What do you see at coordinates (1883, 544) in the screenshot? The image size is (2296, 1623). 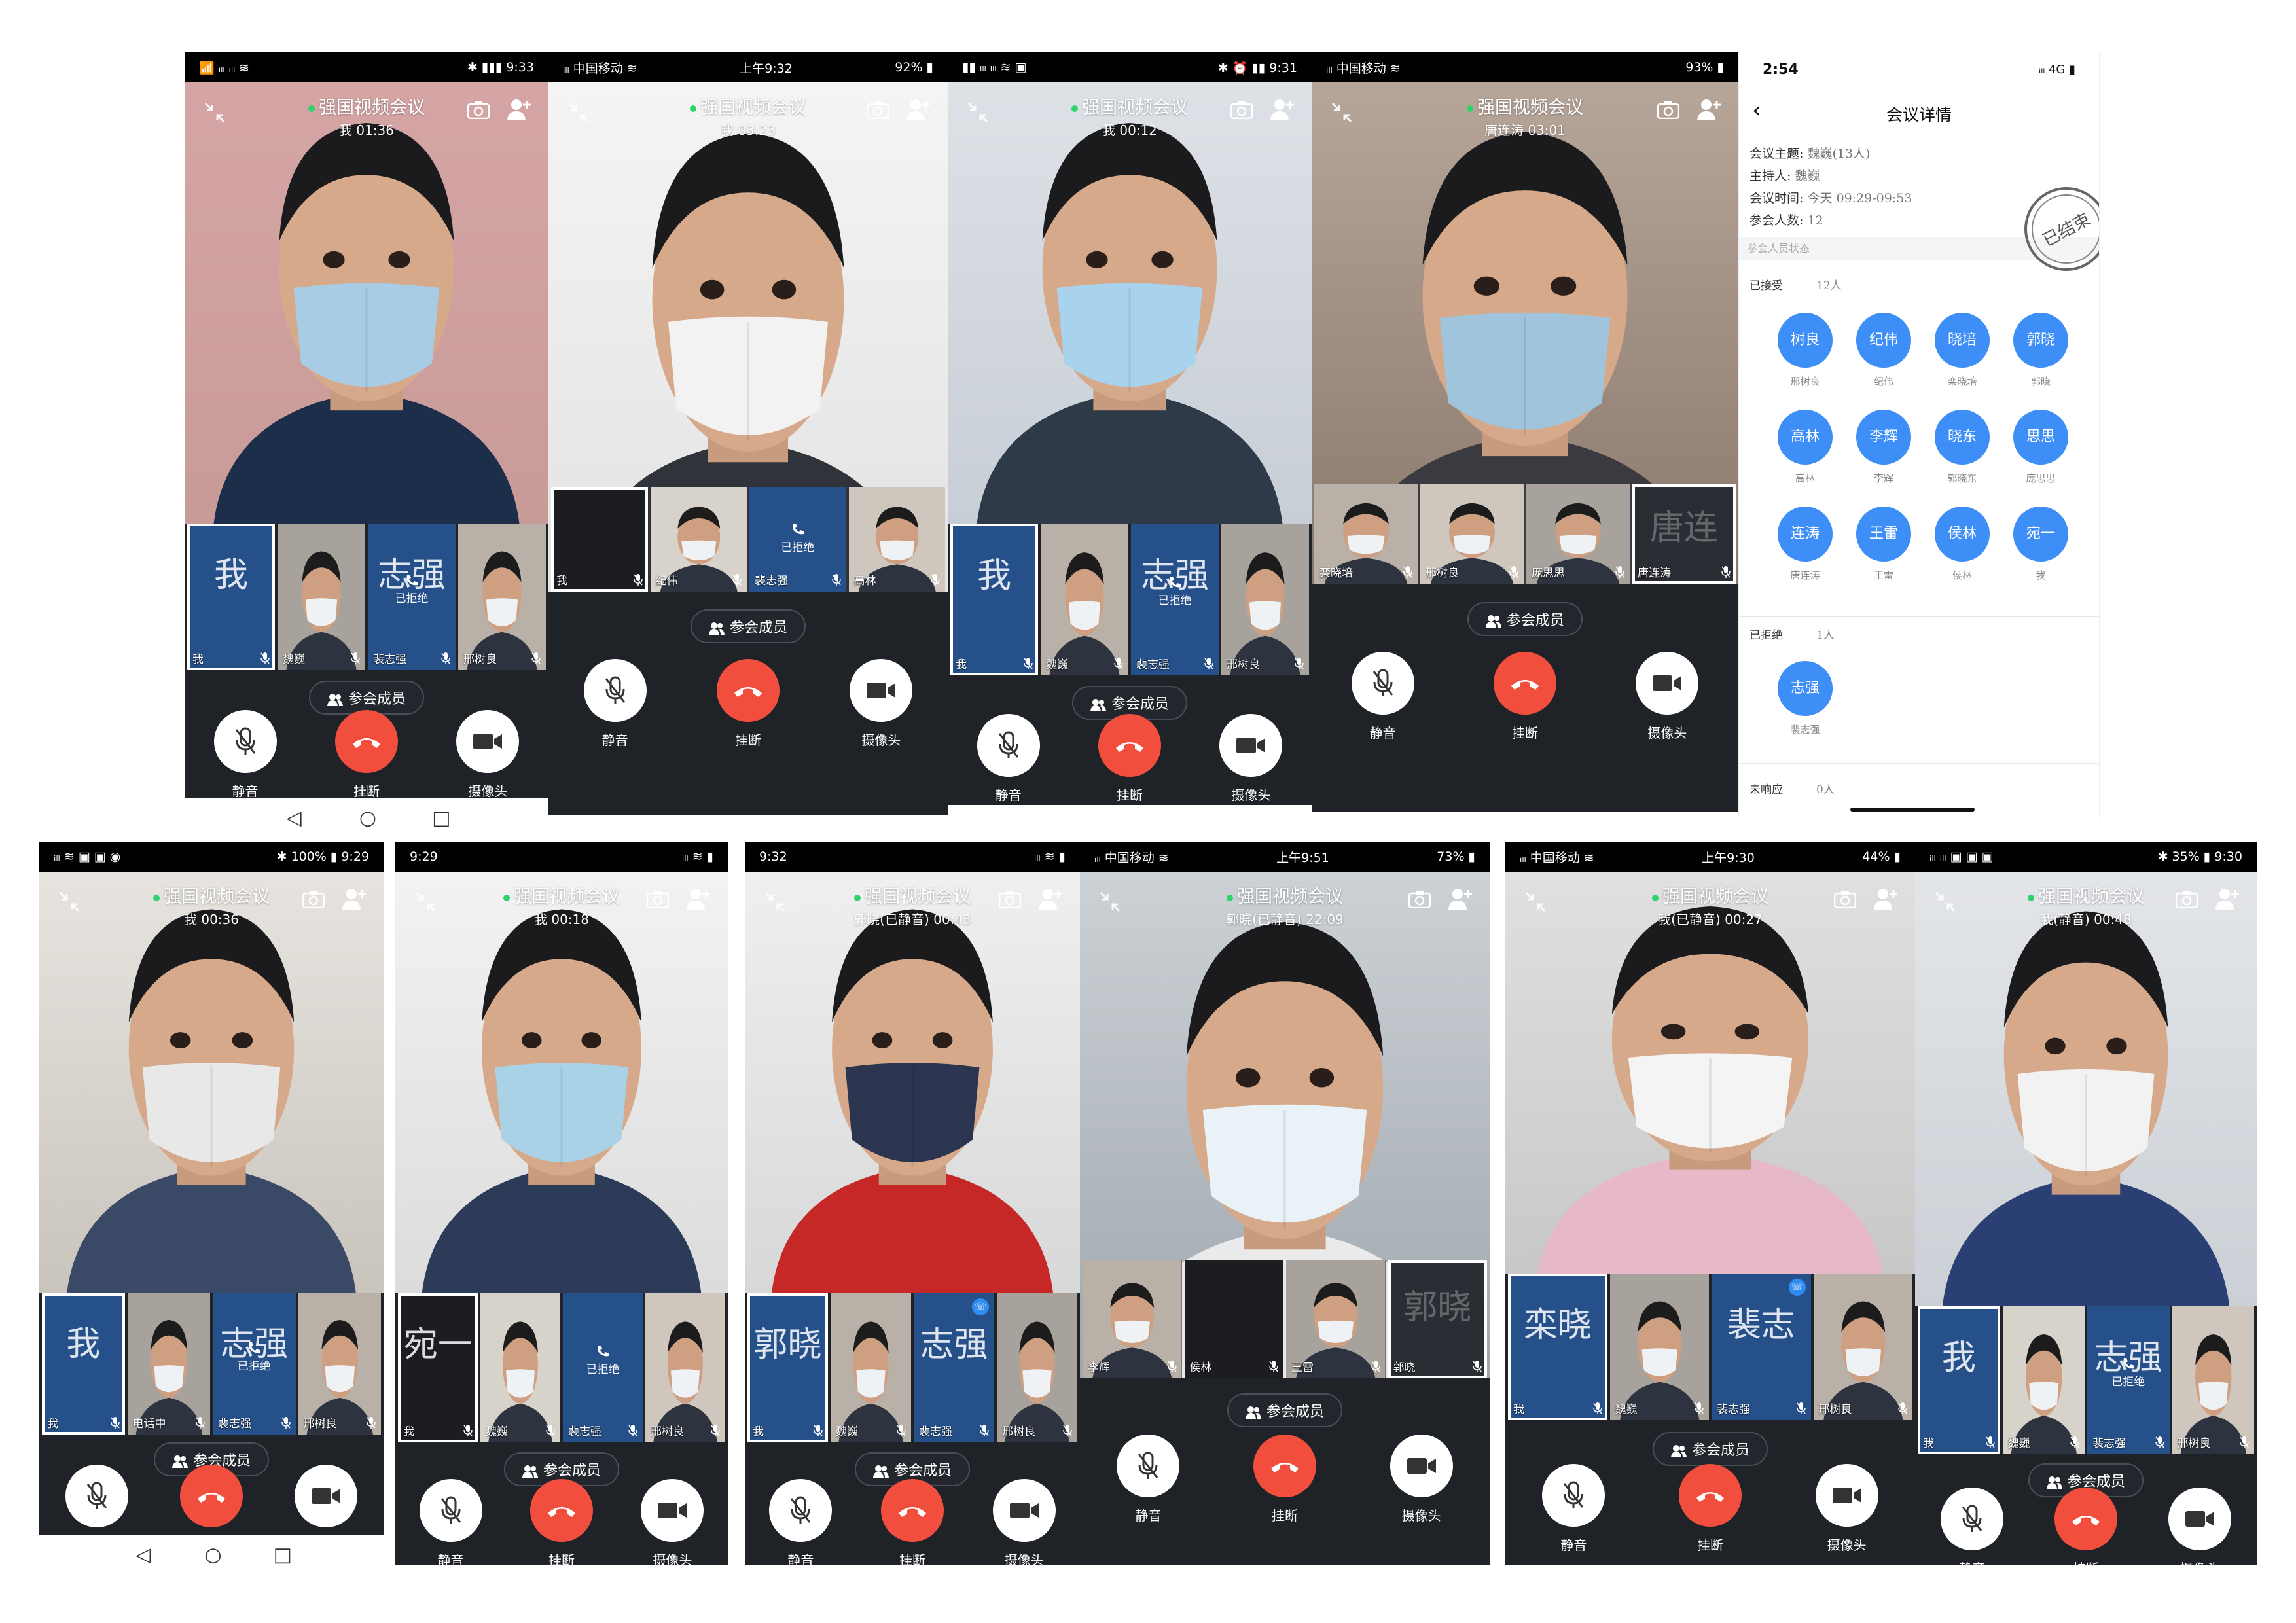 I see `attendee-item: 王雷 王雷` at bounding box center [1883, 544].